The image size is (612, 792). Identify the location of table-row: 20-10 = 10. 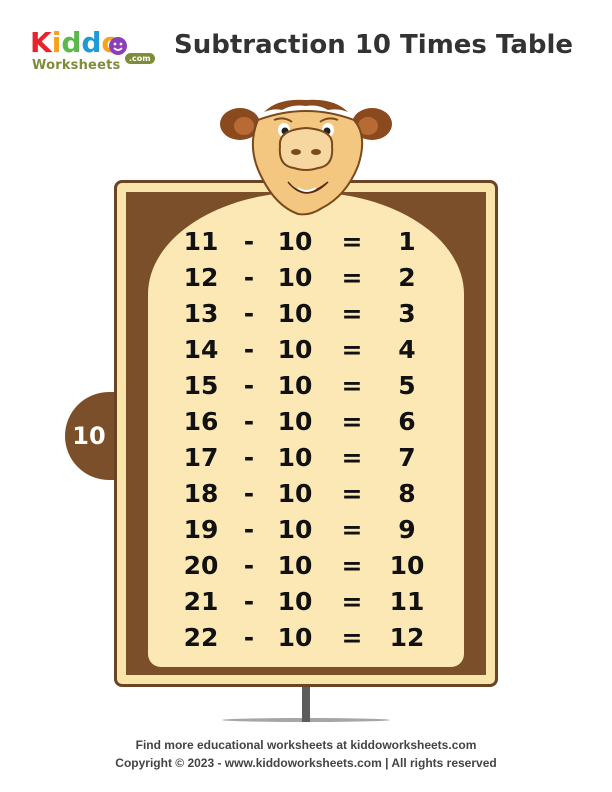
(306, 566).